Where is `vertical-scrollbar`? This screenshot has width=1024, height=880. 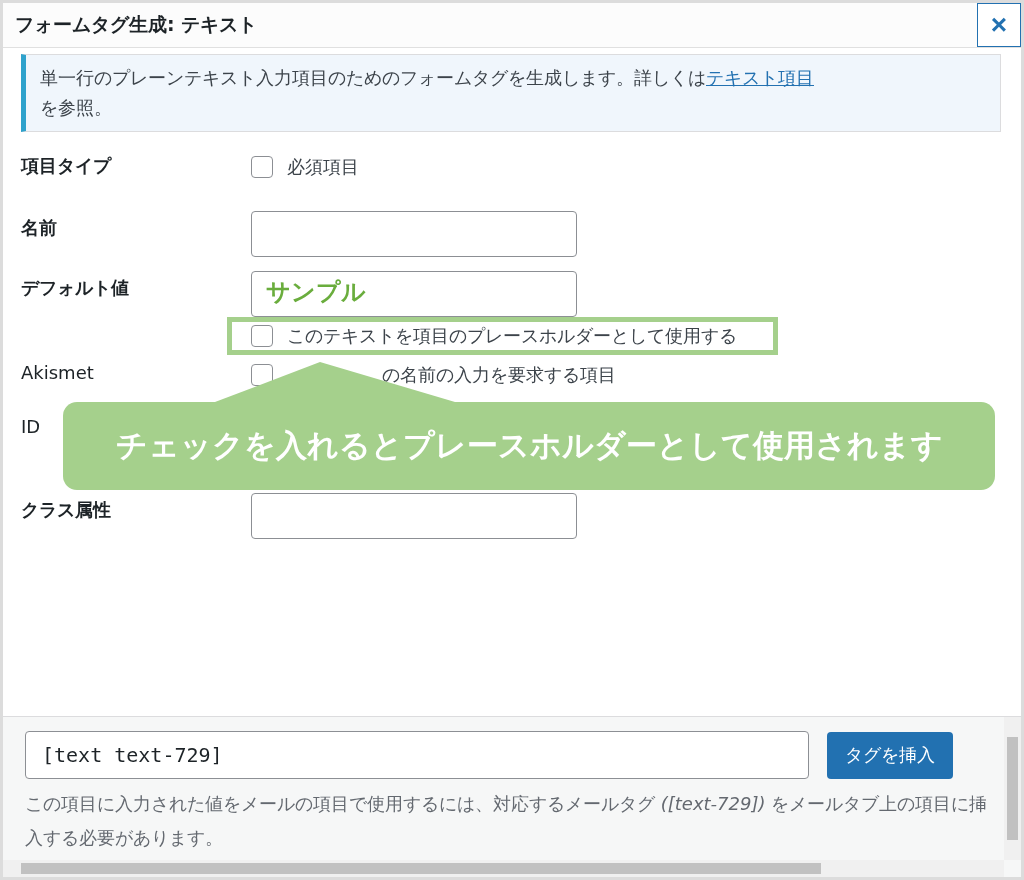 vertical-scrollbar is located at coordinates (1012, 788).